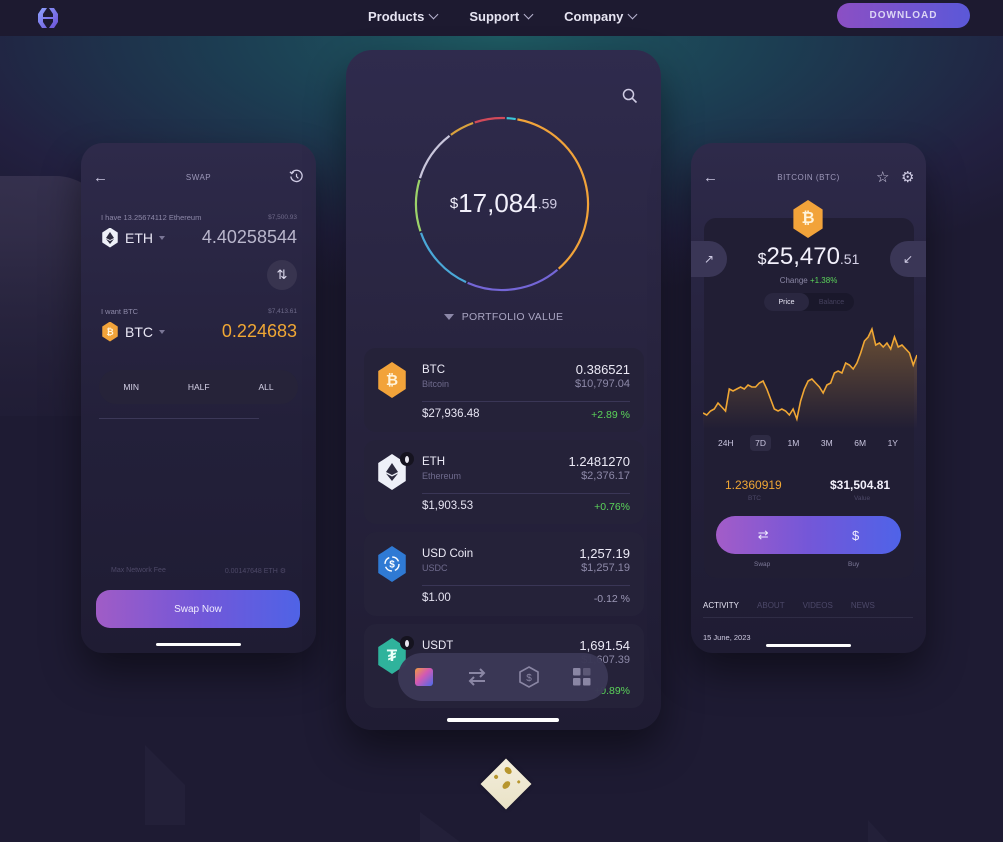  I want to click on fee-label: Max Network Fee, so click(138, 570).